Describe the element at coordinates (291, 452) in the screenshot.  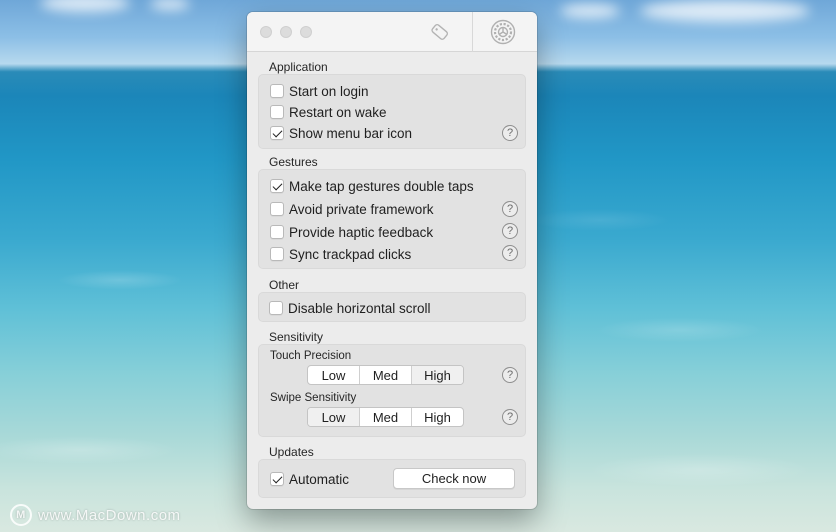
I see `section-title-updates: Updates` at that location.